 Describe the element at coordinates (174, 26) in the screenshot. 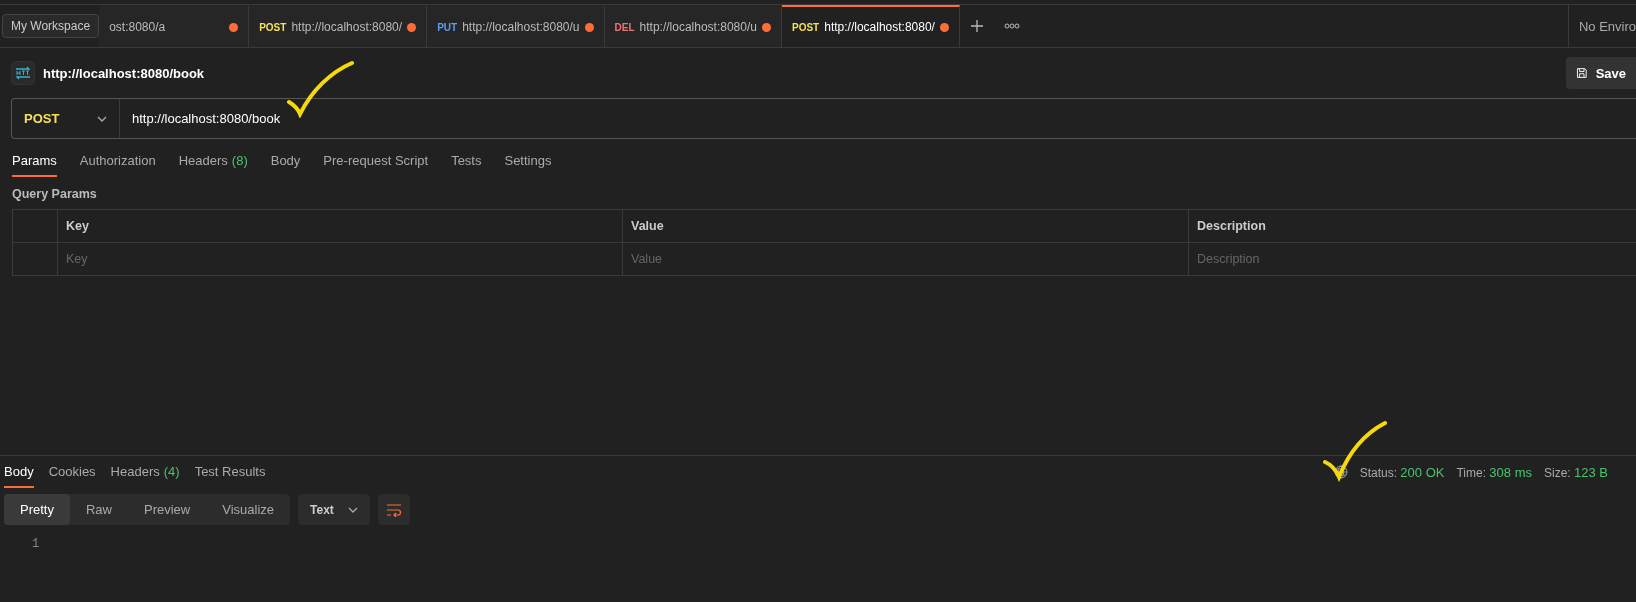

I see `request-tab: ost:8080/a` at that location.